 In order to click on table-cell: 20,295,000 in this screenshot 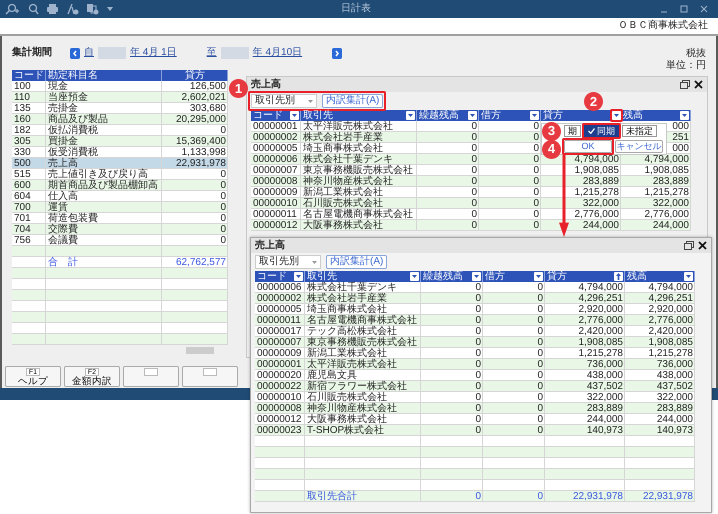, I will do `click(195, 119)`.